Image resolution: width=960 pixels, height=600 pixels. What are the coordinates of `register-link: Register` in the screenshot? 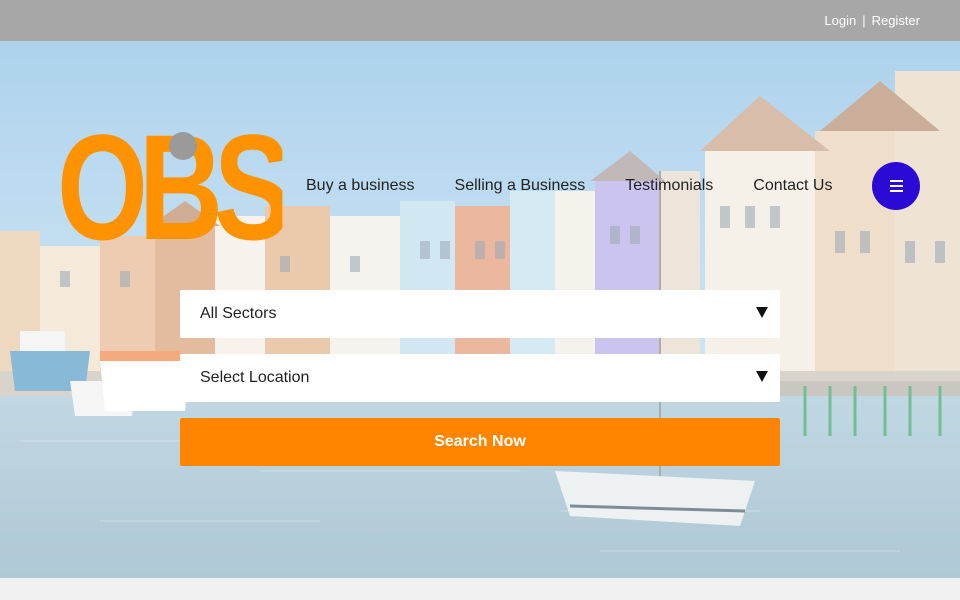 It's located at (896, 20).